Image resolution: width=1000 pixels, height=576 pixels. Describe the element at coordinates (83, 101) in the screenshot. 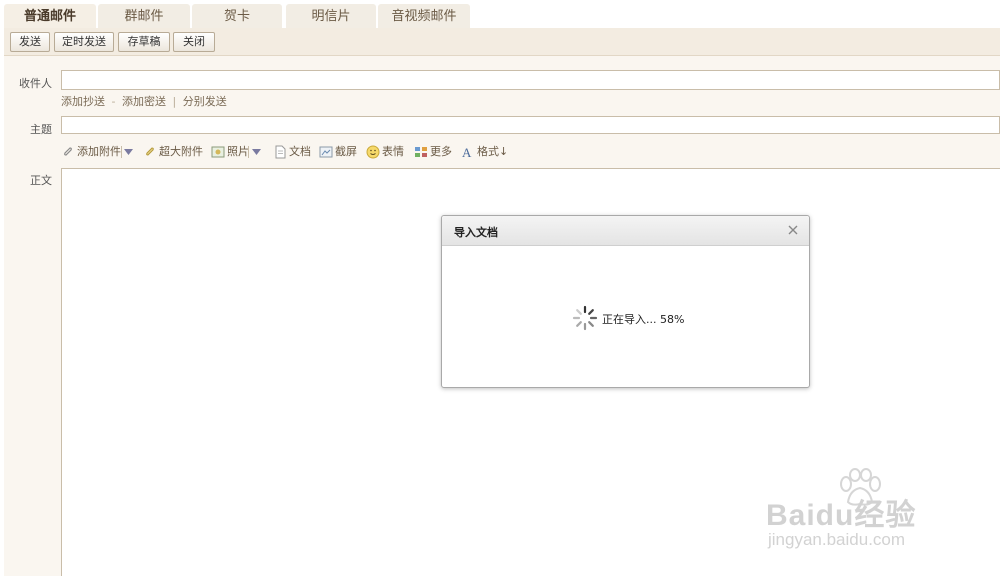

I see `add-cc-link: 添加抄送` at that location.